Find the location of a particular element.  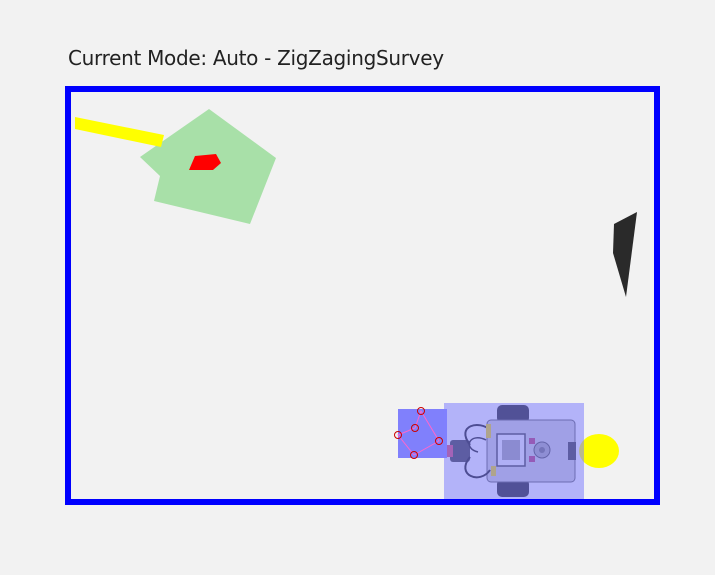

robot is located at coordinates (514, 451).